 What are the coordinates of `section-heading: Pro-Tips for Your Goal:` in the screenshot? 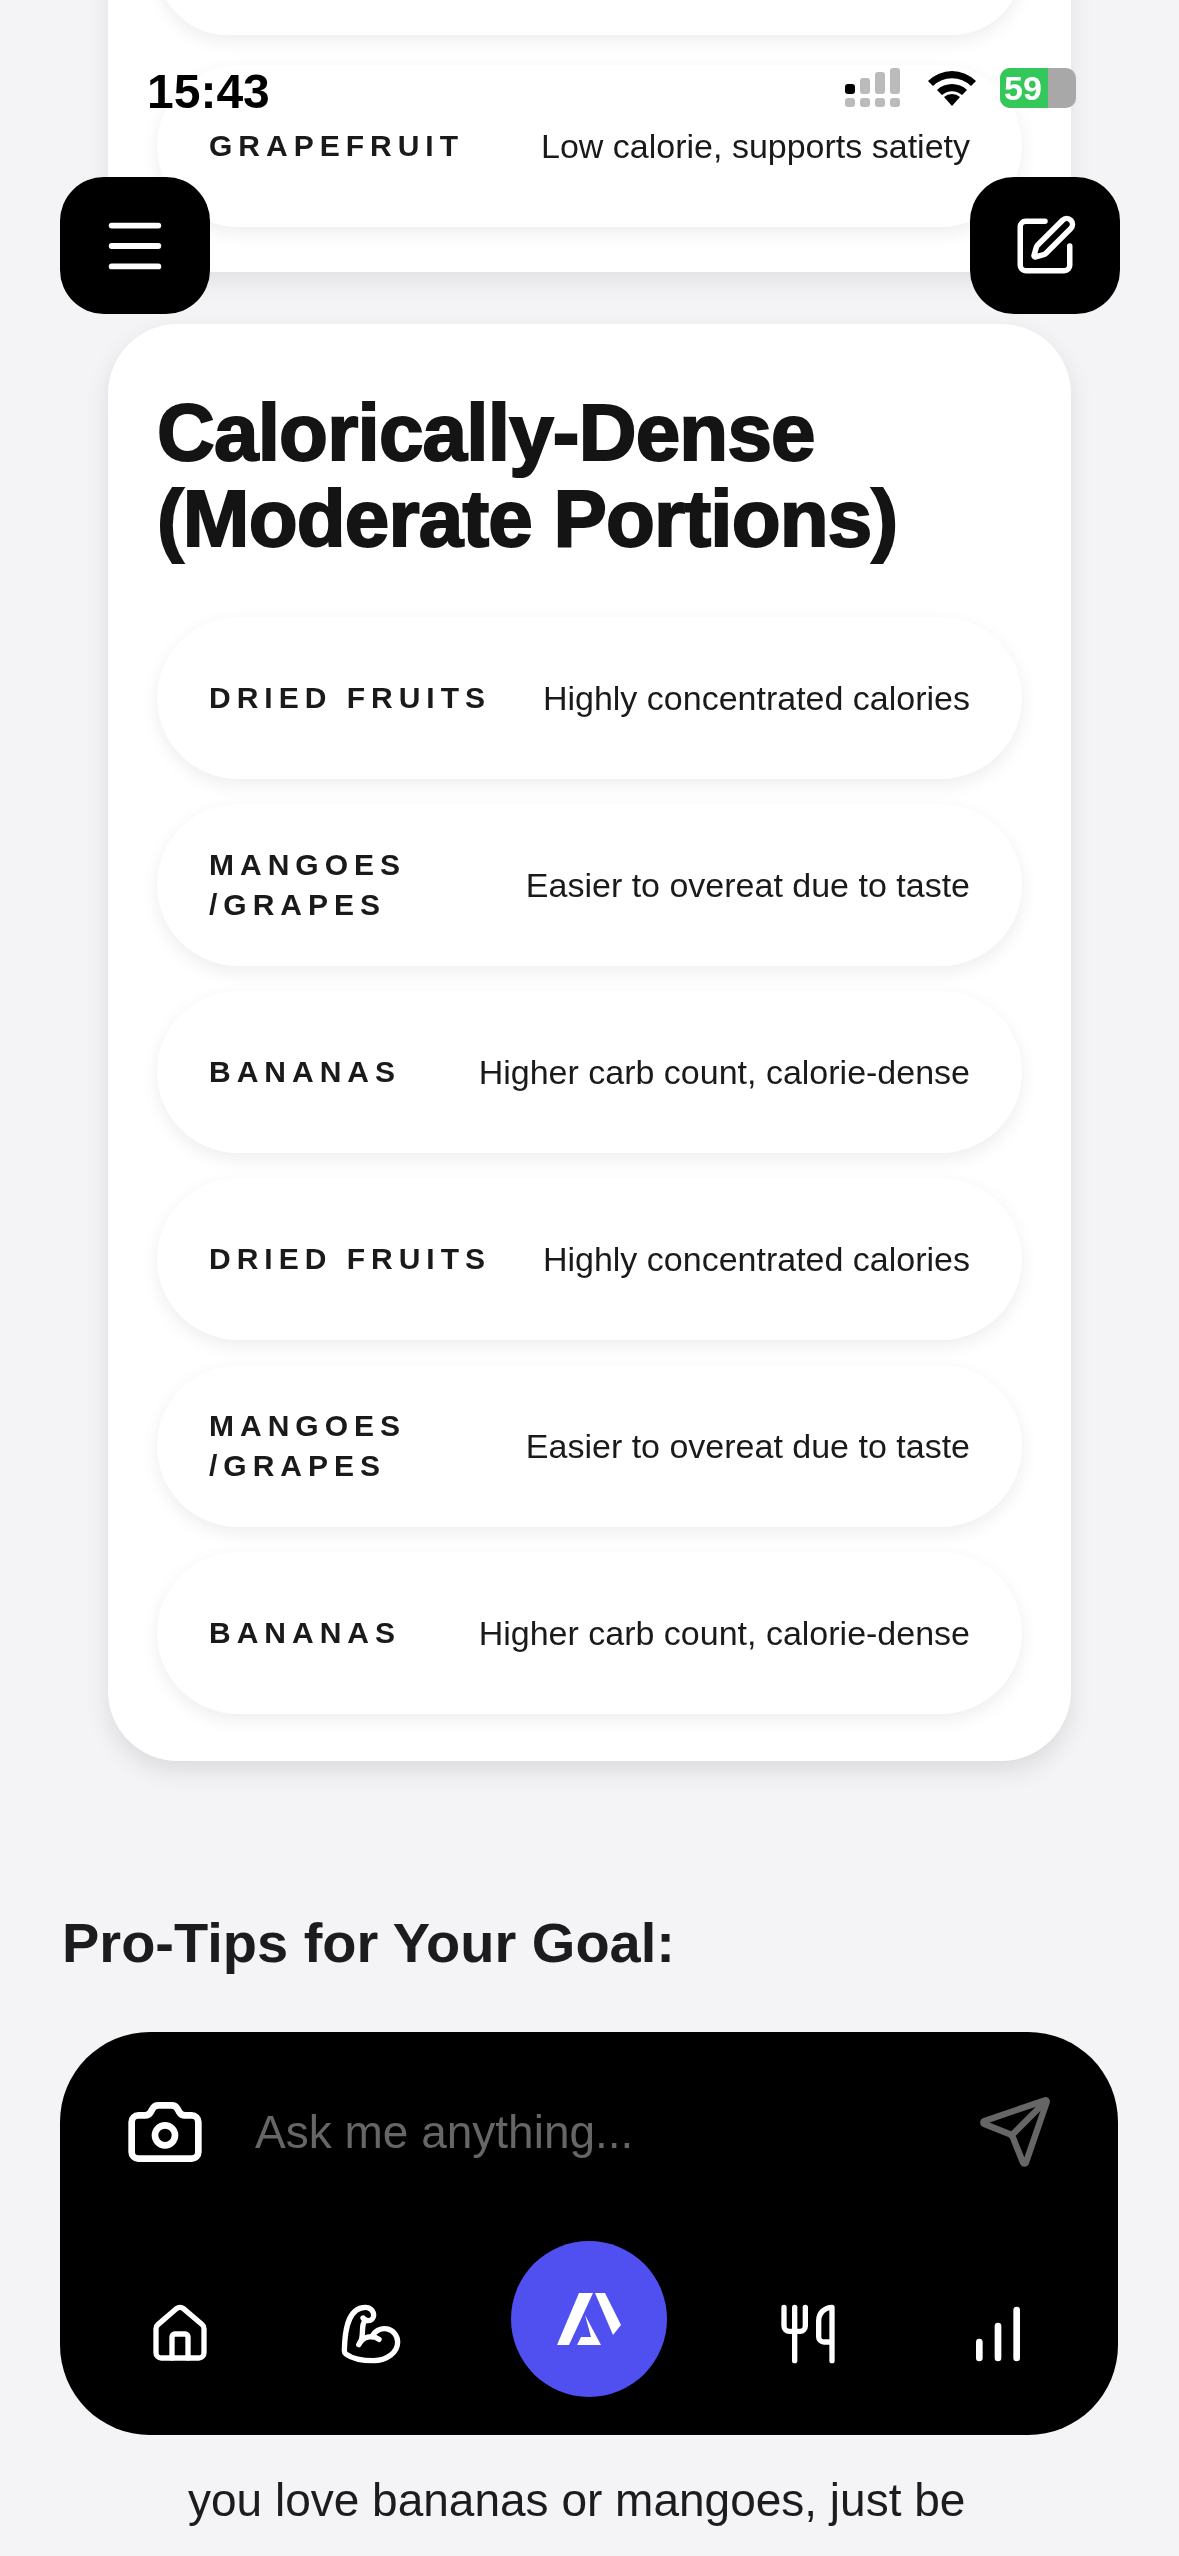 It's located at (369, 1943).